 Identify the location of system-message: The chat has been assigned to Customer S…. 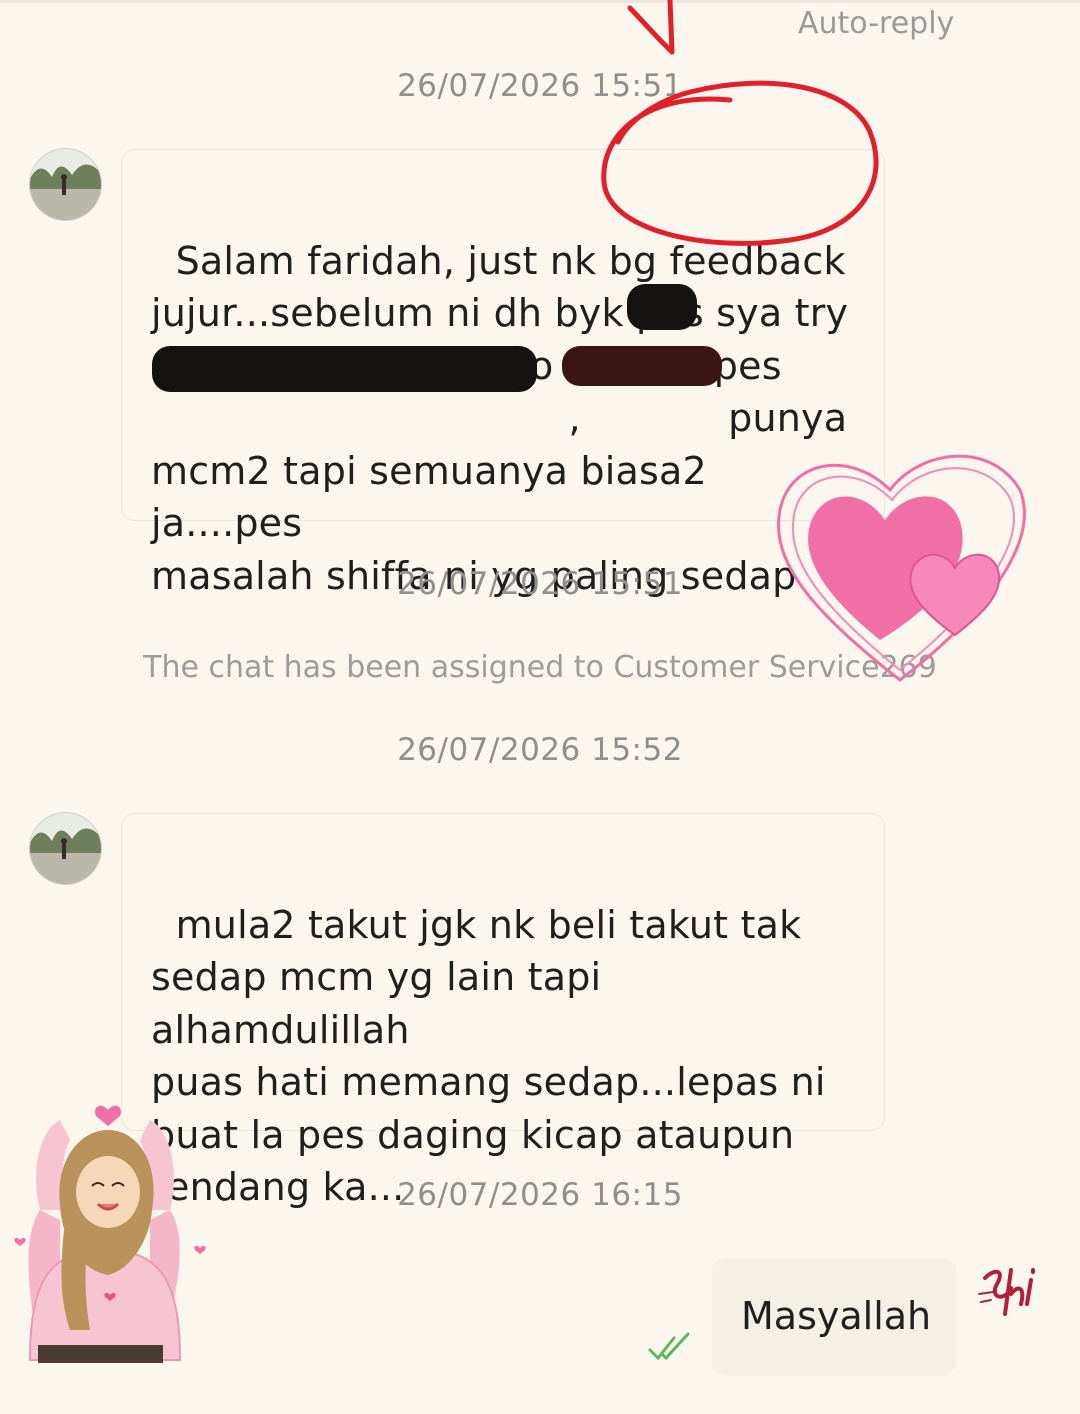
(540, 667).